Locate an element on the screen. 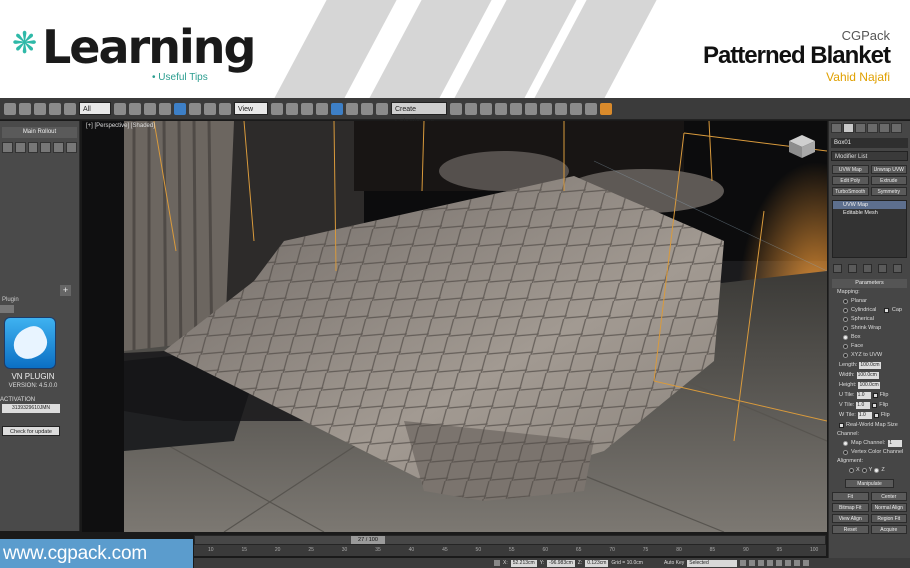 Image resolution: width=910 pixels, height=568 pixels. select-rotate-icon is located at coordinates (195, 108).